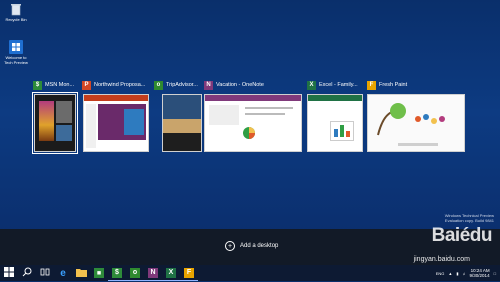  I want to click on chevron-up-icon: ▲, so click(450, 273).